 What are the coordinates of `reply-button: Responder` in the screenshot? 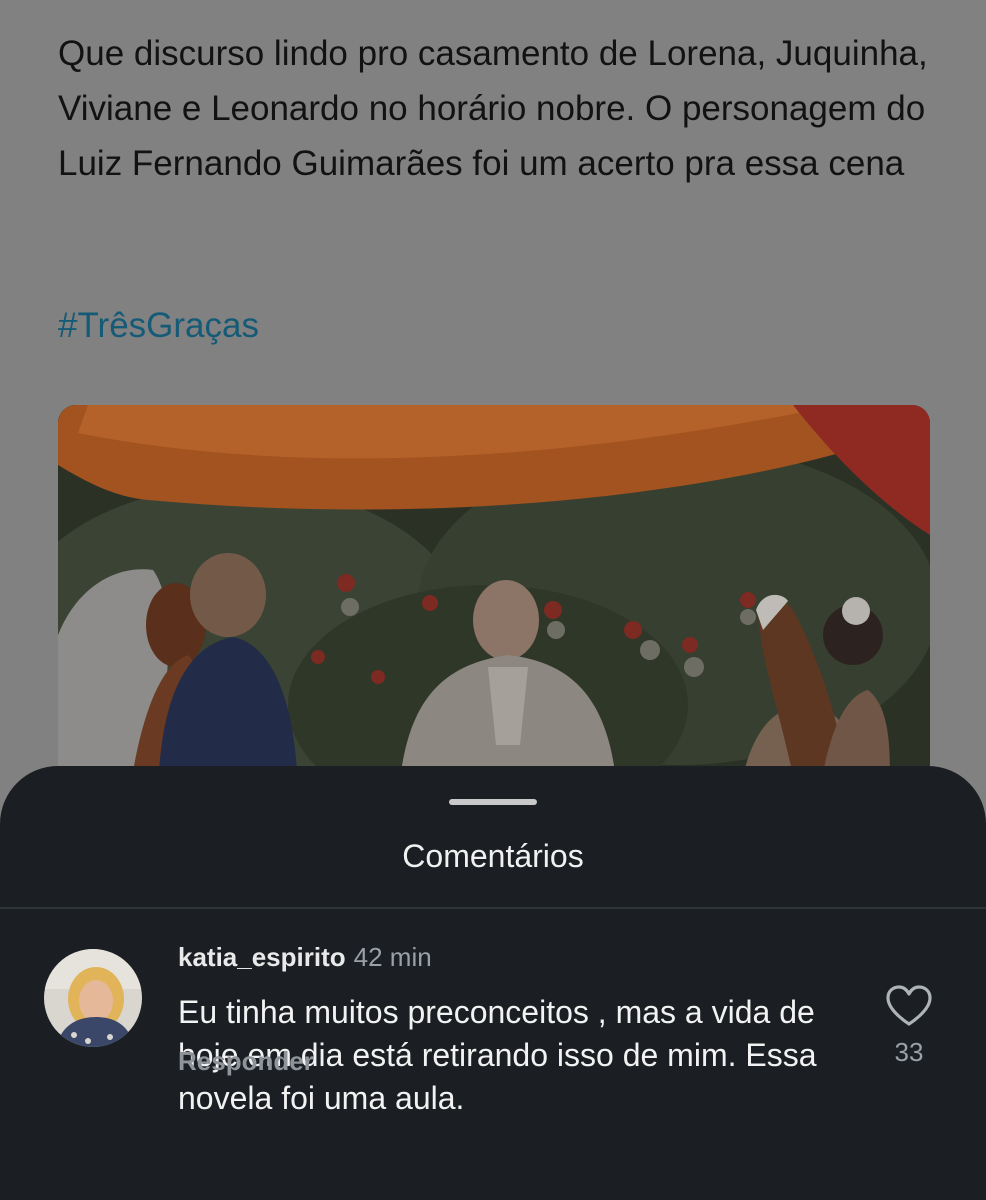 It's located at (246, 1061).